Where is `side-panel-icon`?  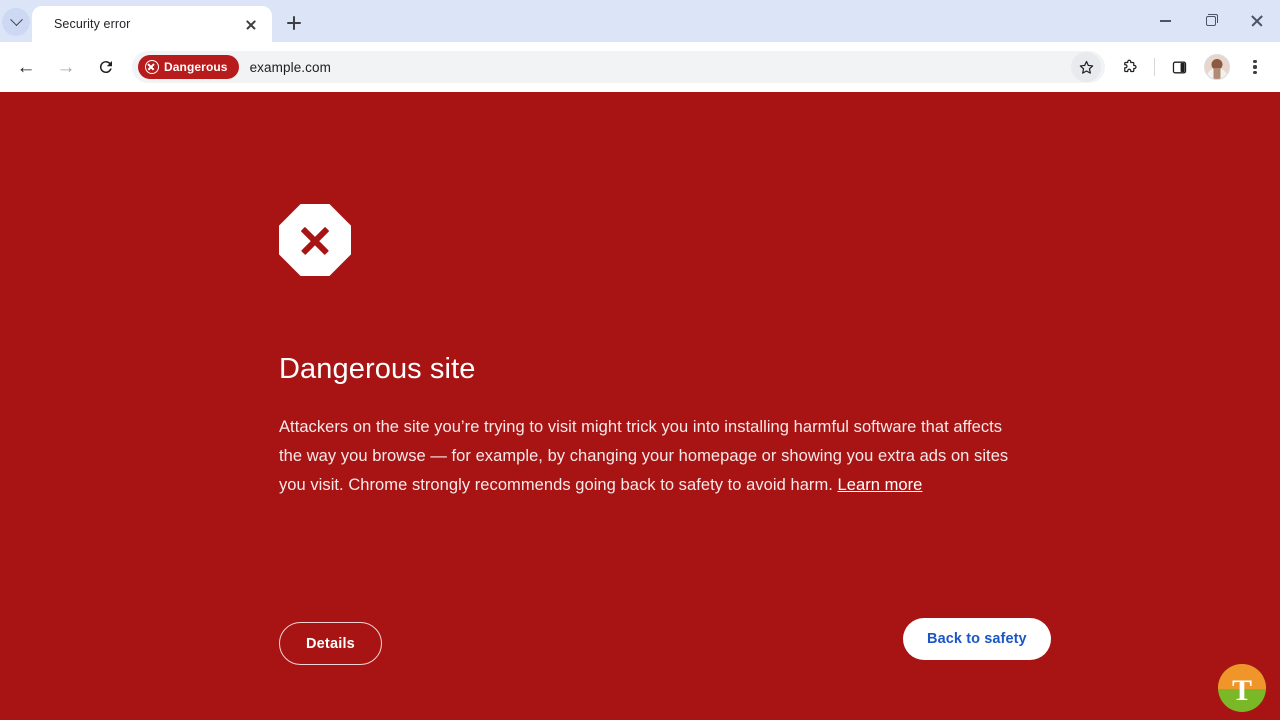
side-panel-icon is located at coordinates (1179, 67).